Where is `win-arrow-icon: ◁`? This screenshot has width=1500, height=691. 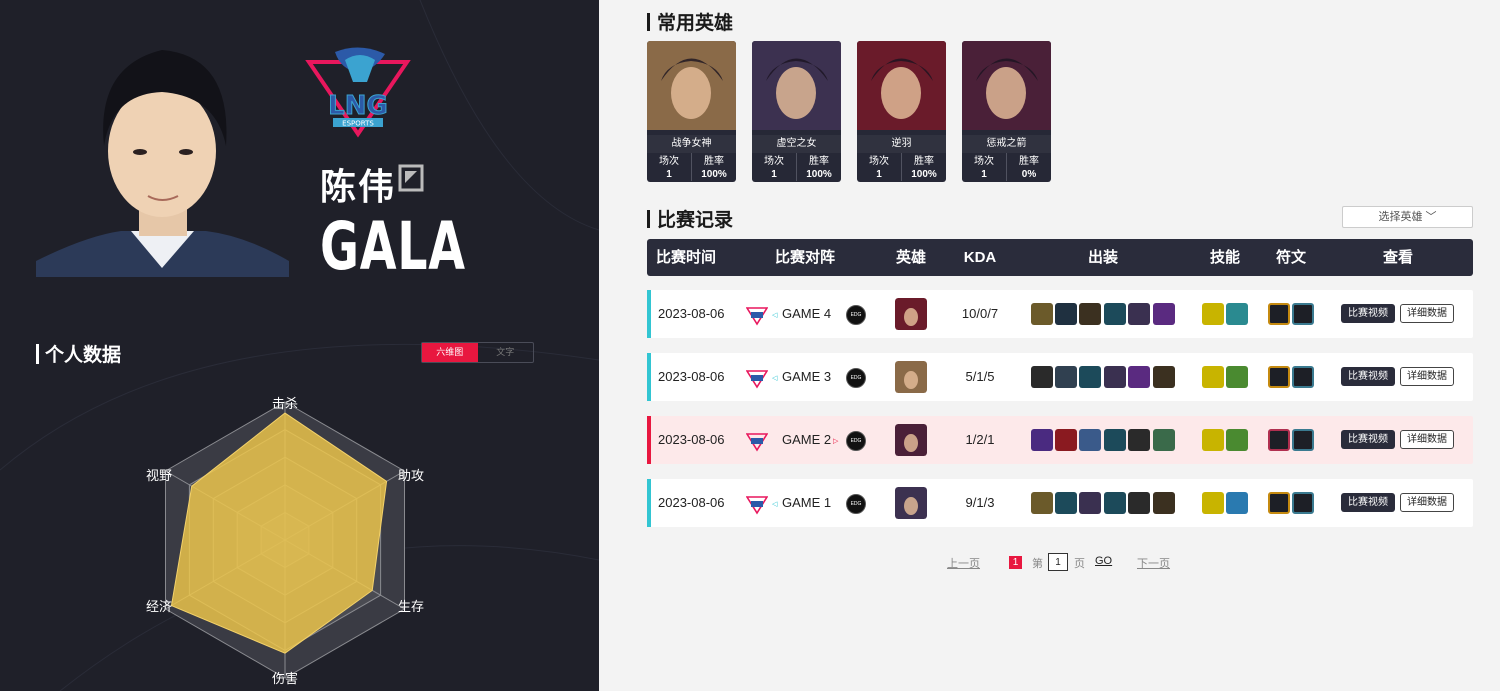
win-arrow-icon: ◁ is located at coordinates (775, 315).